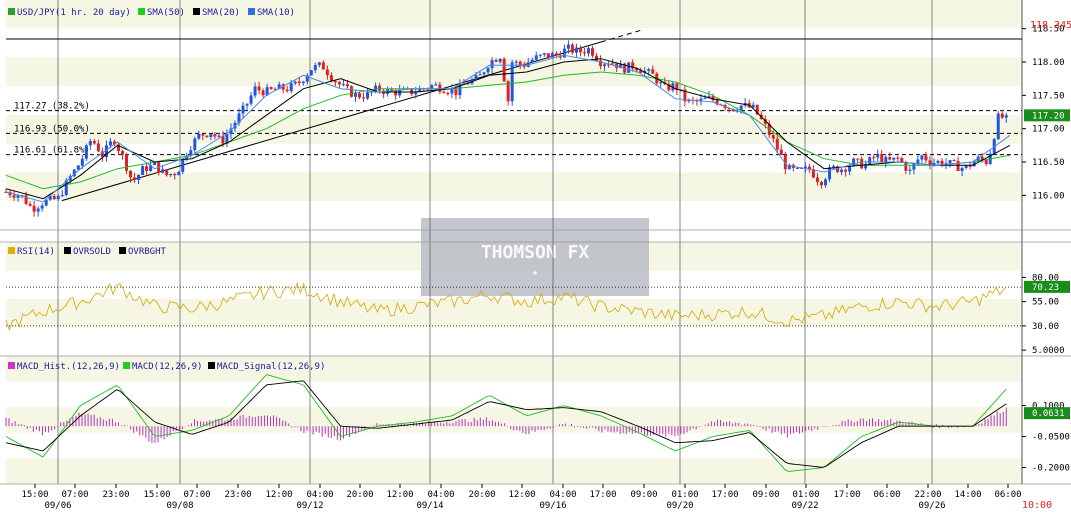  Describe the element at coordinates (1048, 96) in the screenshot. I see `price-ytick-label: 117.50` at that location.